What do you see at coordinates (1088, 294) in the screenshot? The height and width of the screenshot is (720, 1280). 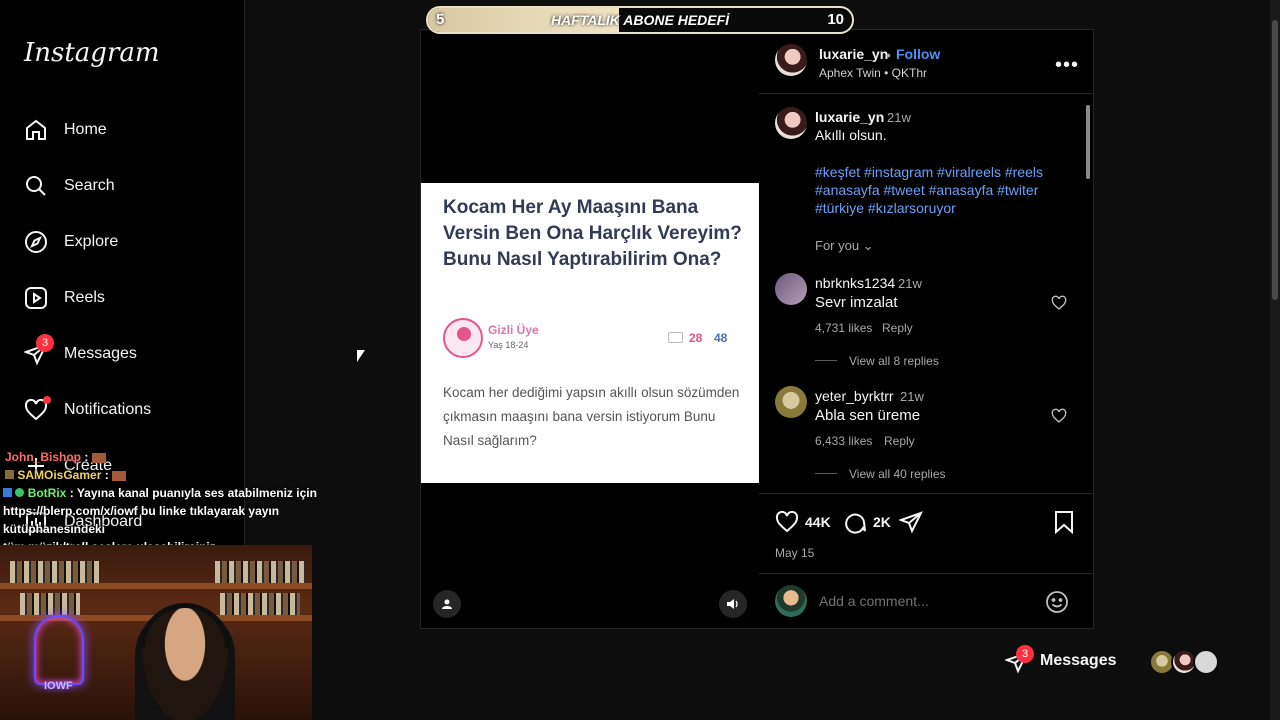 I see `comments-scrollbar` at bounding box center [1088, 294].